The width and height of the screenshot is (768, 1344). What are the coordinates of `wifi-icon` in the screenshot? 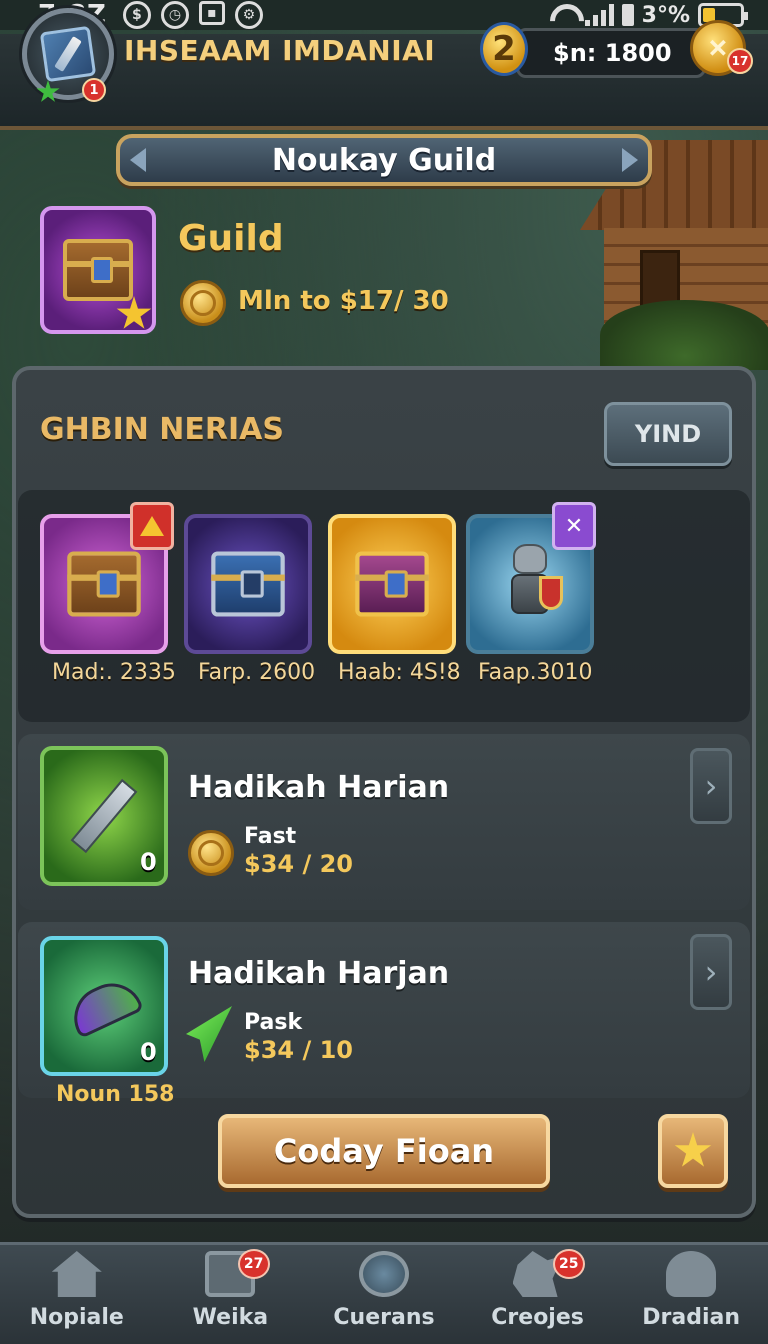 It's located at (562, 15).